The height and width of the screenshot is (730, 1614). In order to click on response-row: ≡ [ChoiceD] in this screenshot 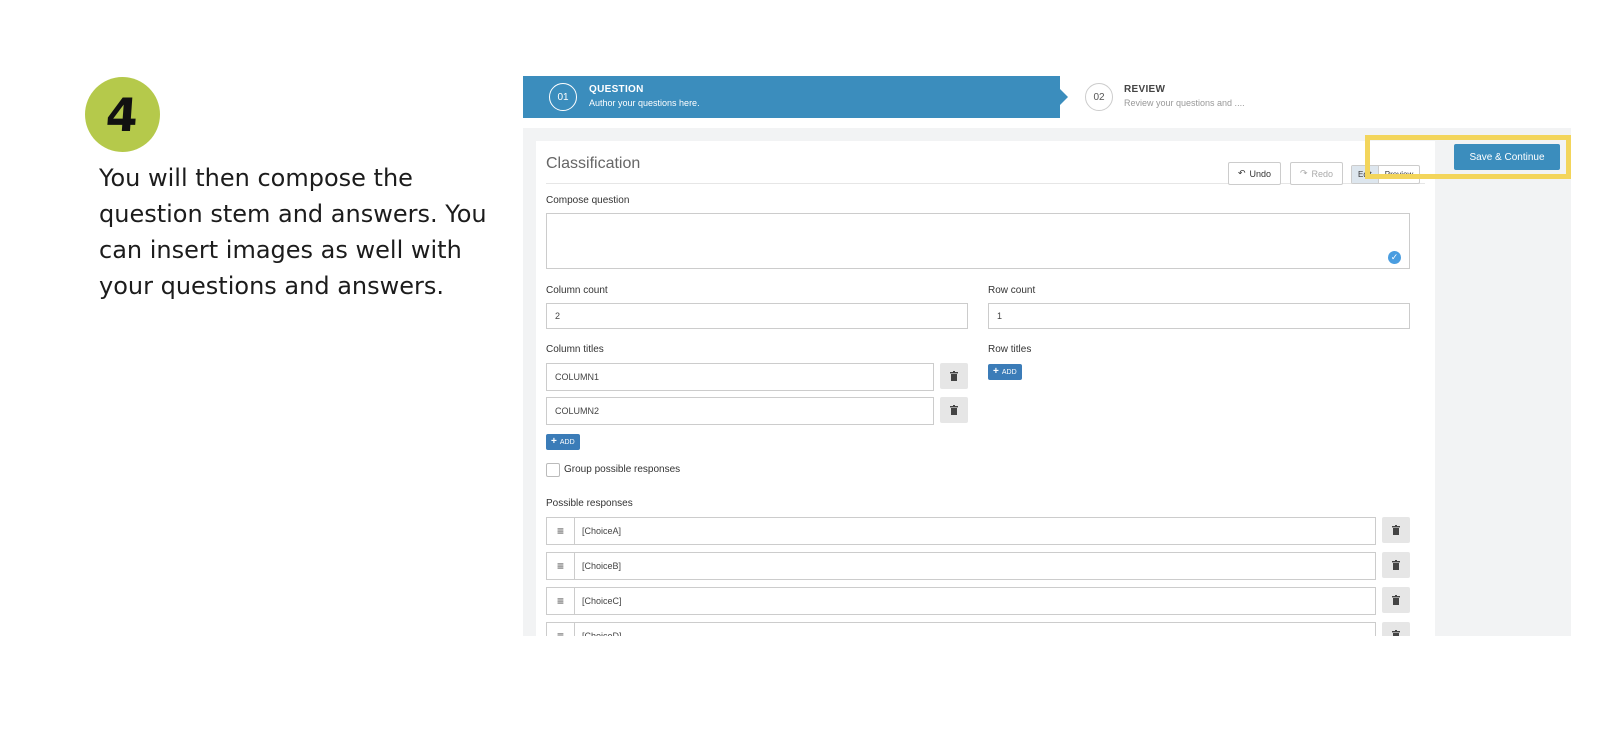, I will do `click(961, 629)`.